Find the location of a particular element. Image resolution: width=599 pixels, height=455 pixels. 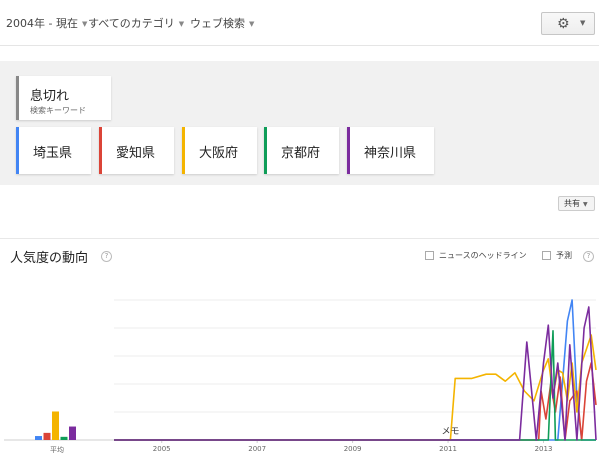

date-range-dropdown: 2004年 - 現在 ▼ is located at coordinates (46, 23).